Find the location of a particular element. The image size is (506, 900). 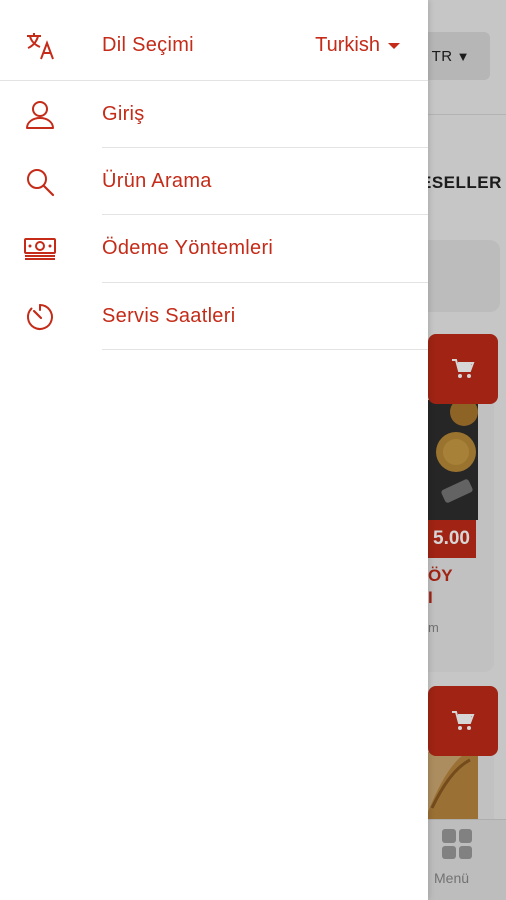

language-select-value: Turkish is located at coordinates (347, 45).